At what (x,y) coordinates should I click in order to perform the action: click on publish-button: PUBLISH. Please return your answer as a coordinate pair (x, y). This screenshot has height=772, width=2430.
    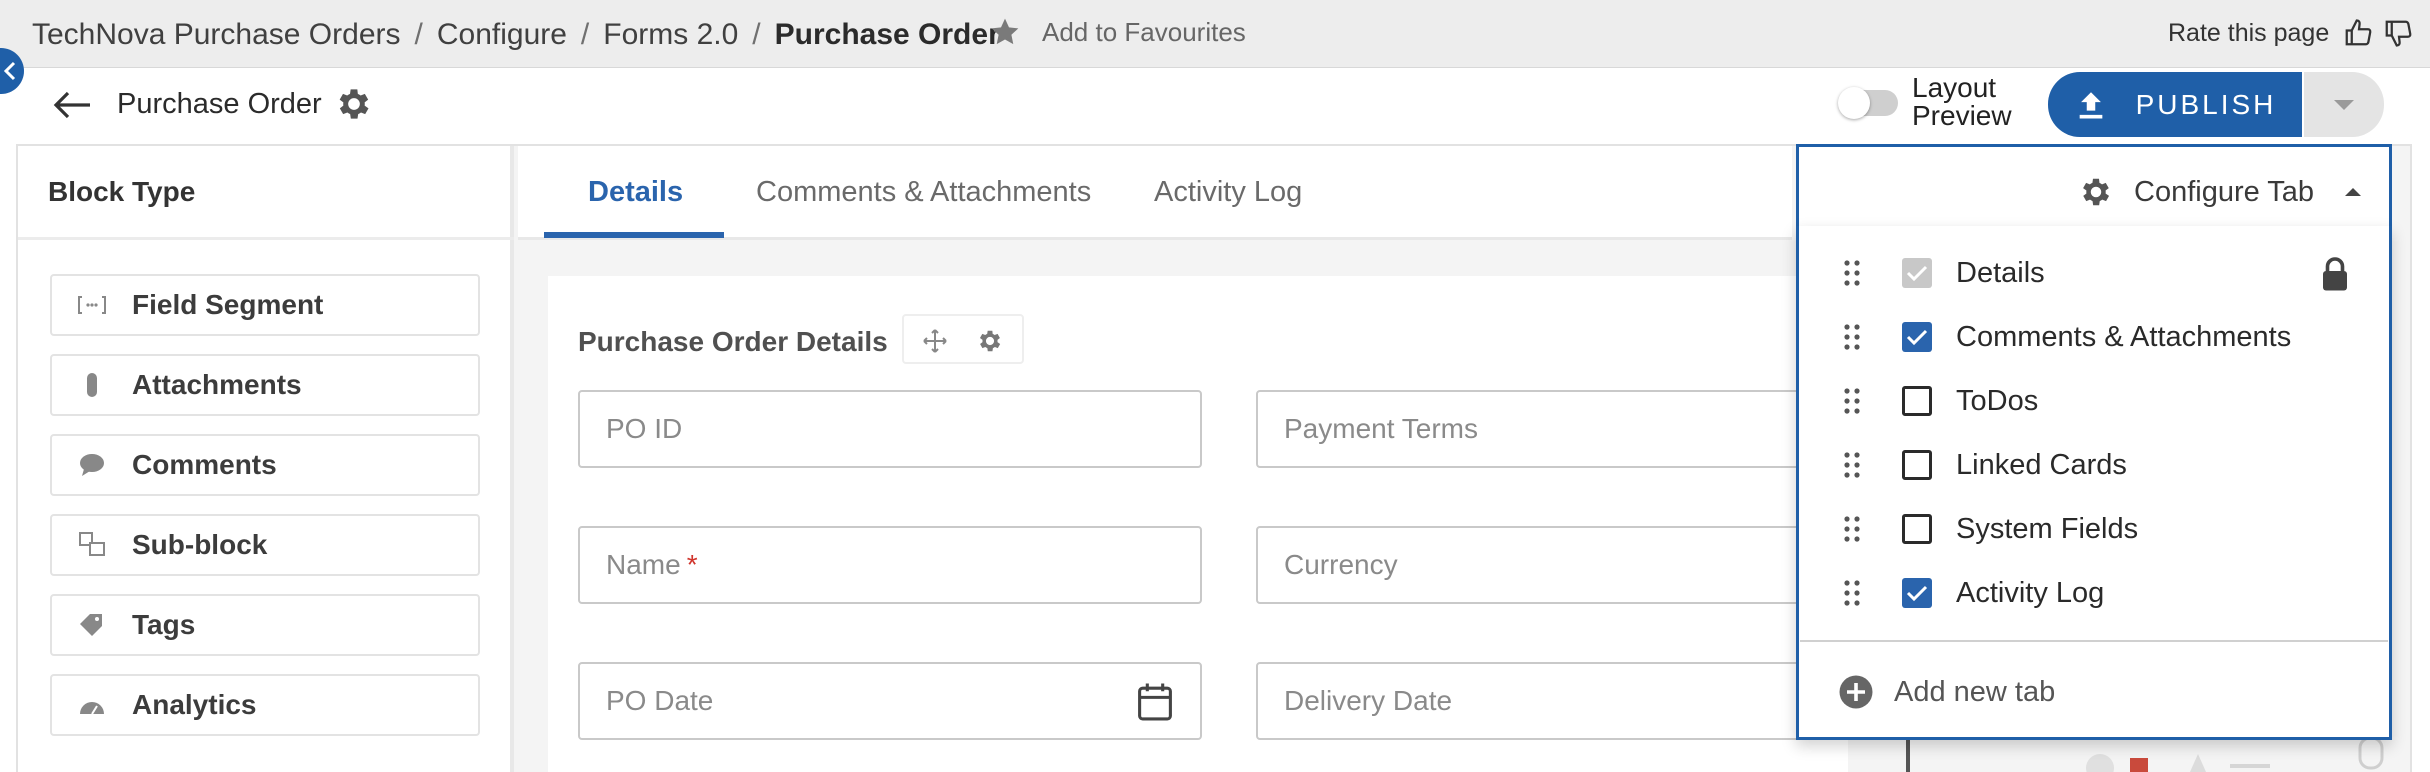
    Looking at the image, I should click on (2175, 104).